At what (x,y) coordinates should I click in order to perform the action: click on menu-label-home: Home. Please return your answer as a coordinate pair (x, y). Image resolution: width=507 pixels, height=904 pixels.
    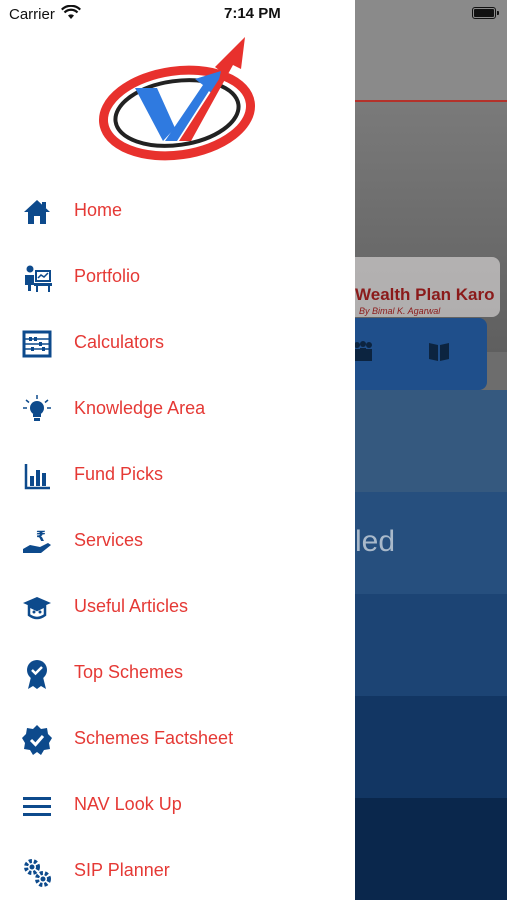
    Looking at the image, I should click on (98, 210).